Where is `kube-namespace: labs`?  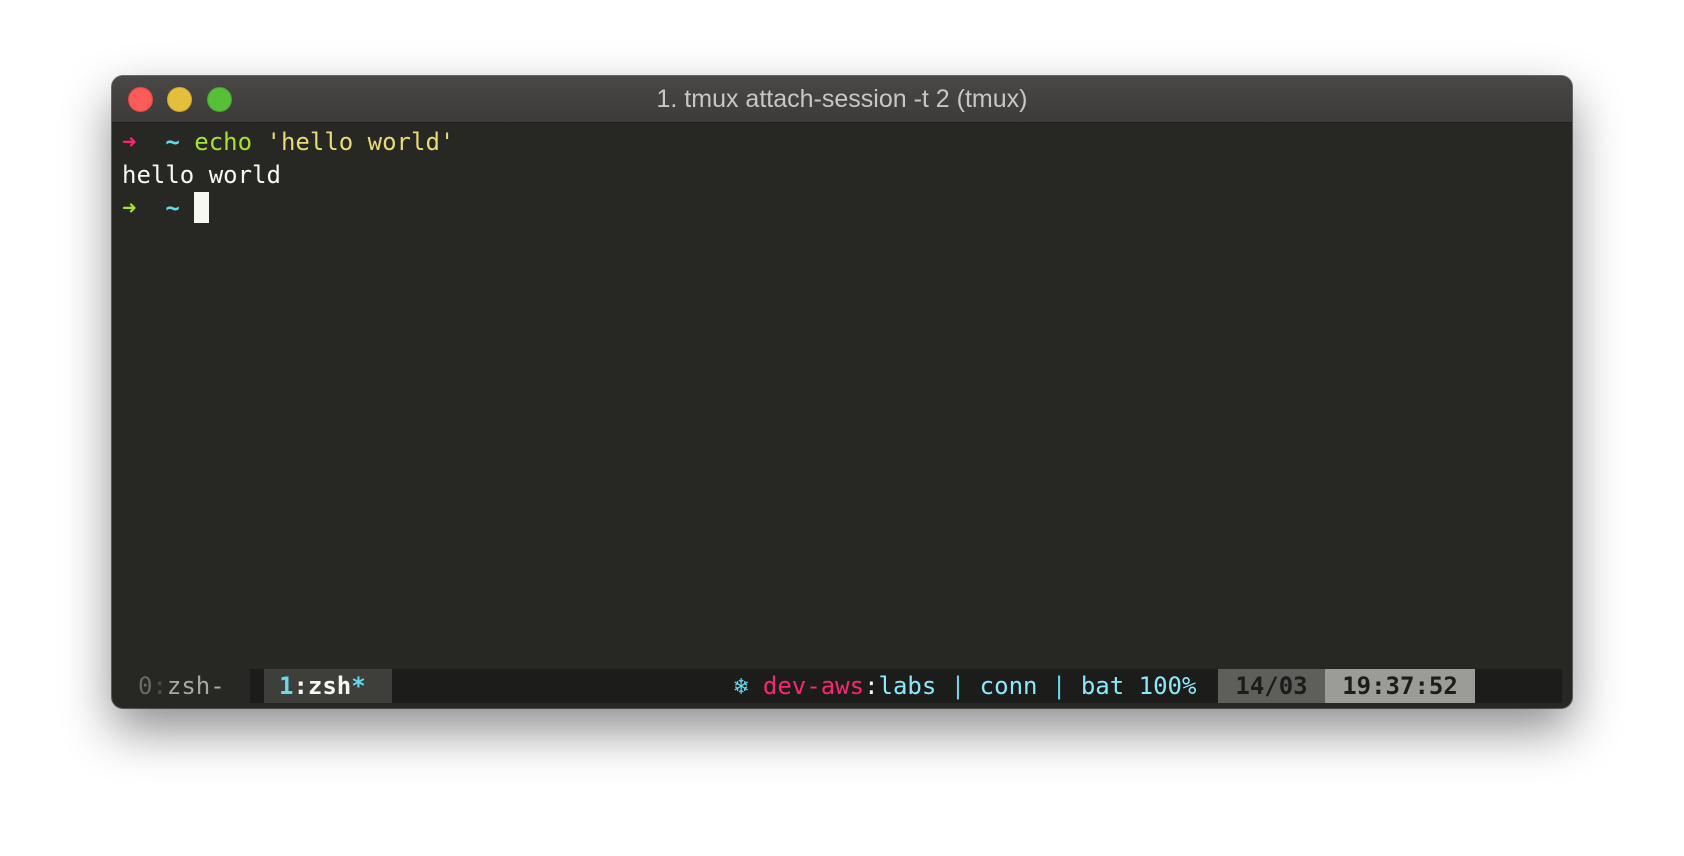
kube-namespace: labs is located at coordinates (907, 686).